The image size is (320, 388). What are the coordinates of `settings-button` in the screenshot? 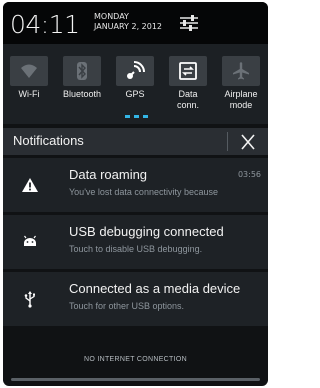 It's located at (189, 23).